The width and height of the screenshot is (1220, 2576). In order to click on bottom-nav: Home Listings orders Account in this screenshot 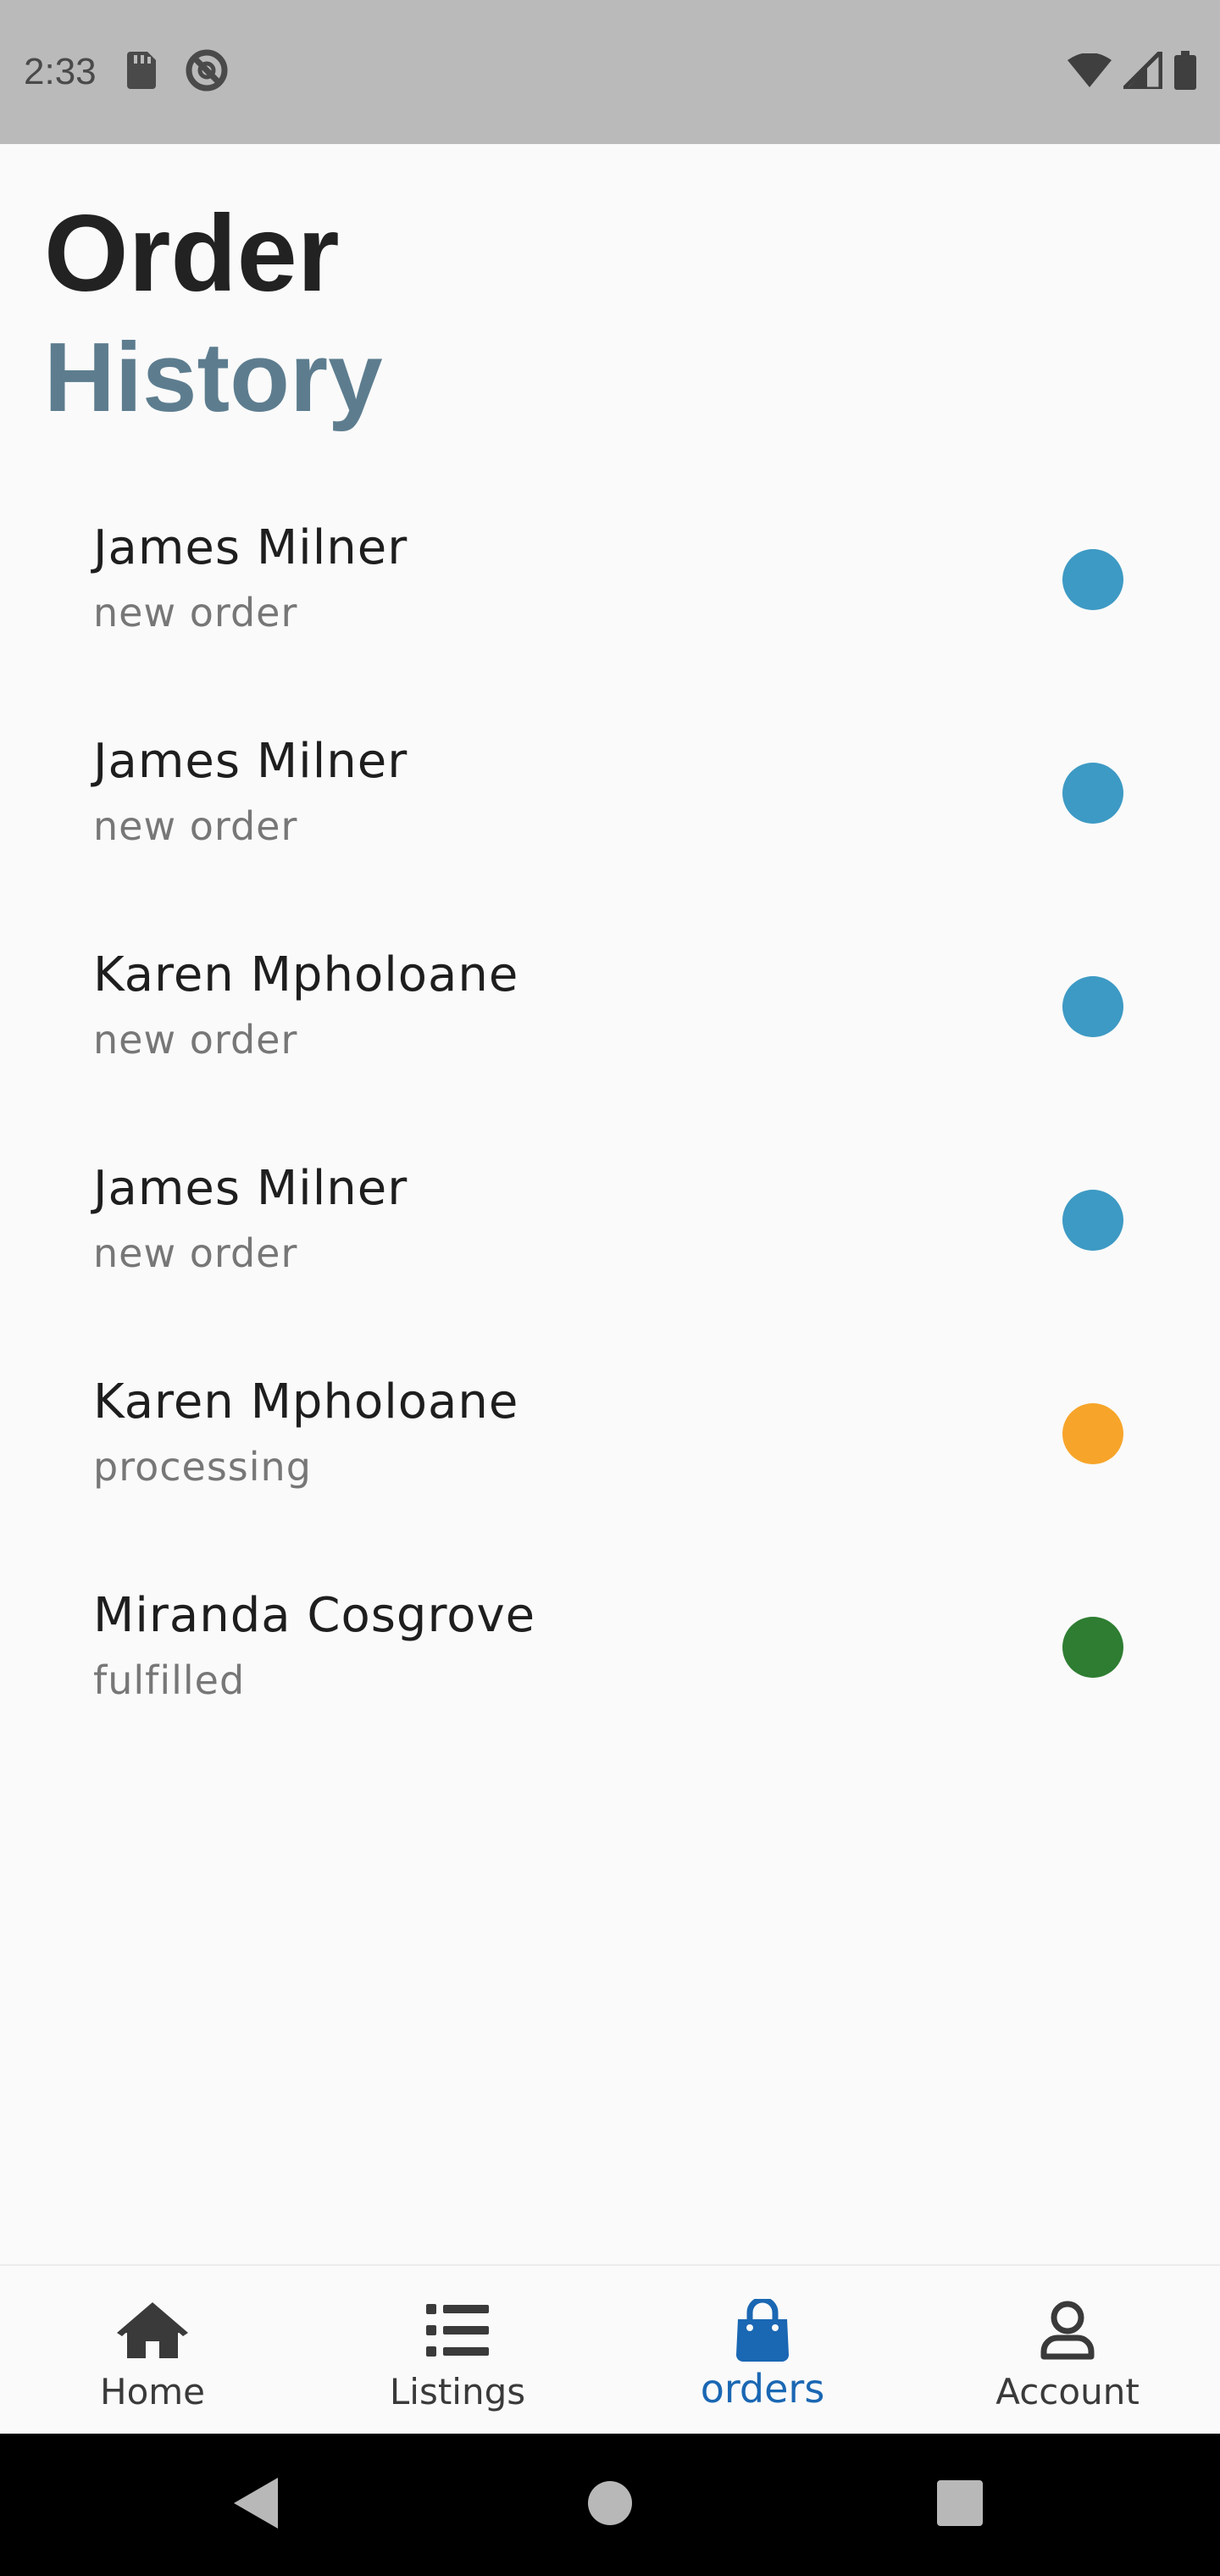, I will do `click(610, 2349)`.